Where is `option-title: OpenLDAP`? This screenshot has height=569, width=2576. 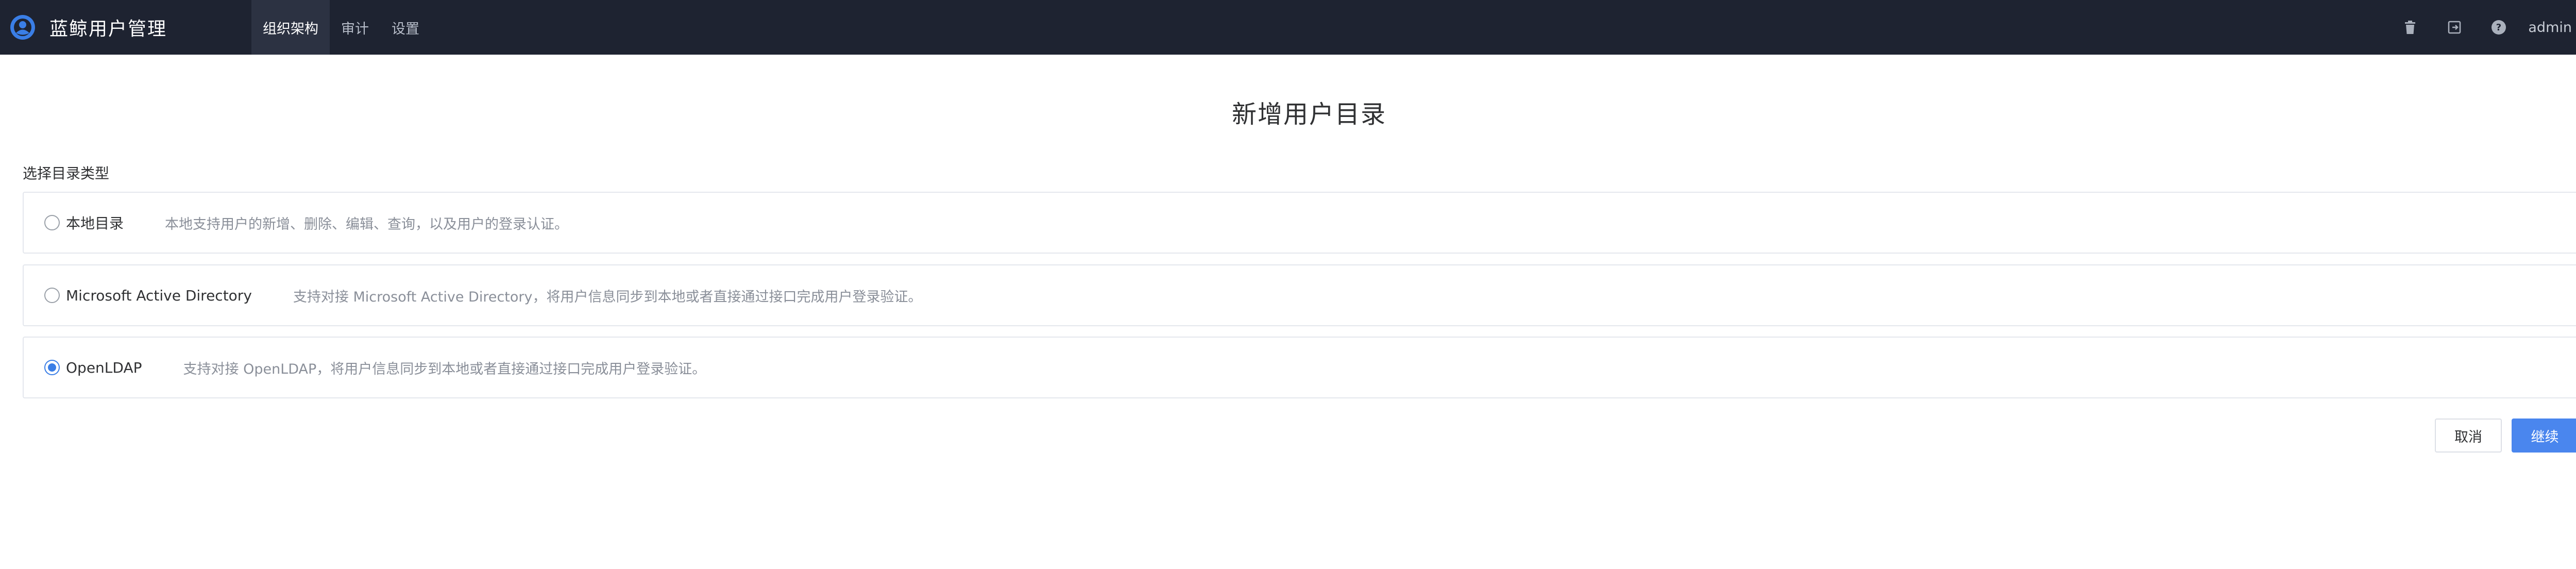
option-title: OpenLDAP is located at coordinates (104, 367).